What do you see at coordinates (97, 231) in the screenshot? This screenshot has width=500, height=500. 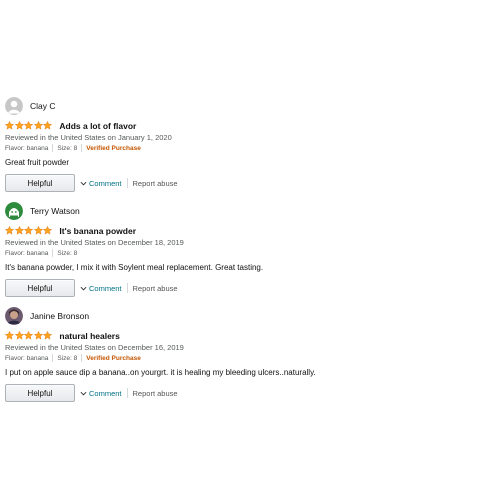 I see `review-title: It's banana powder` at bounding box center [97, 231].